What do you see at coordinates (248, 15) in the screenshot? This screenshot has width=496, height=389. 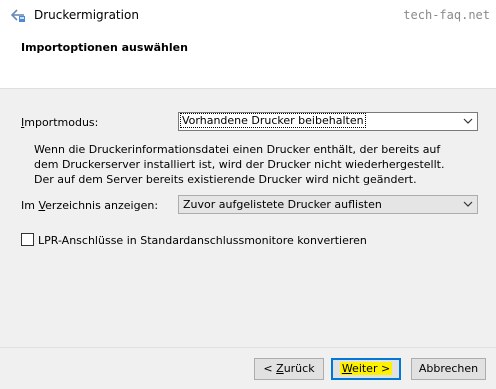 I see `title-bar: Druckermigration tech-faq.net` at bounding box center [248, 15].